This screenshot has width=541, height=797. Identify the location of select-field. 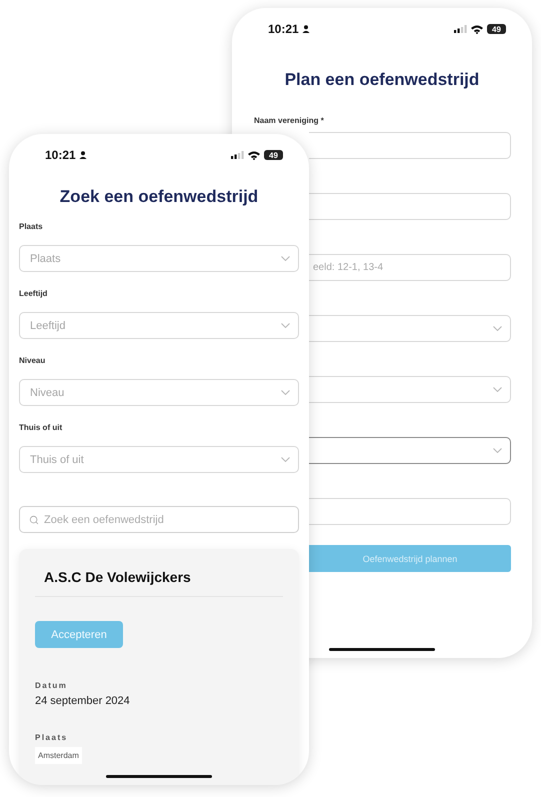
(410, 450).